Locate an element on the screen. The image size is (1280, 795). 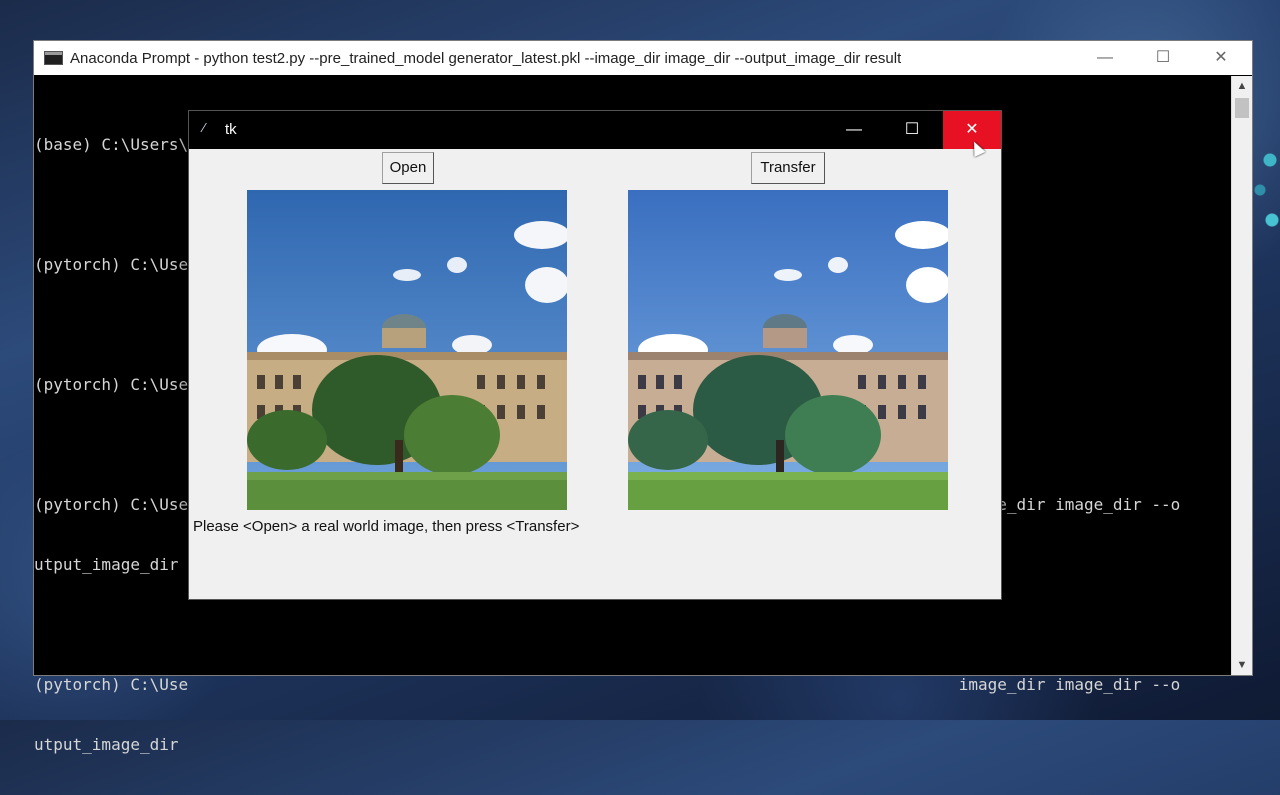
scroll-up-arrow-icon: ▲ is located at coordinates (1242, 86).